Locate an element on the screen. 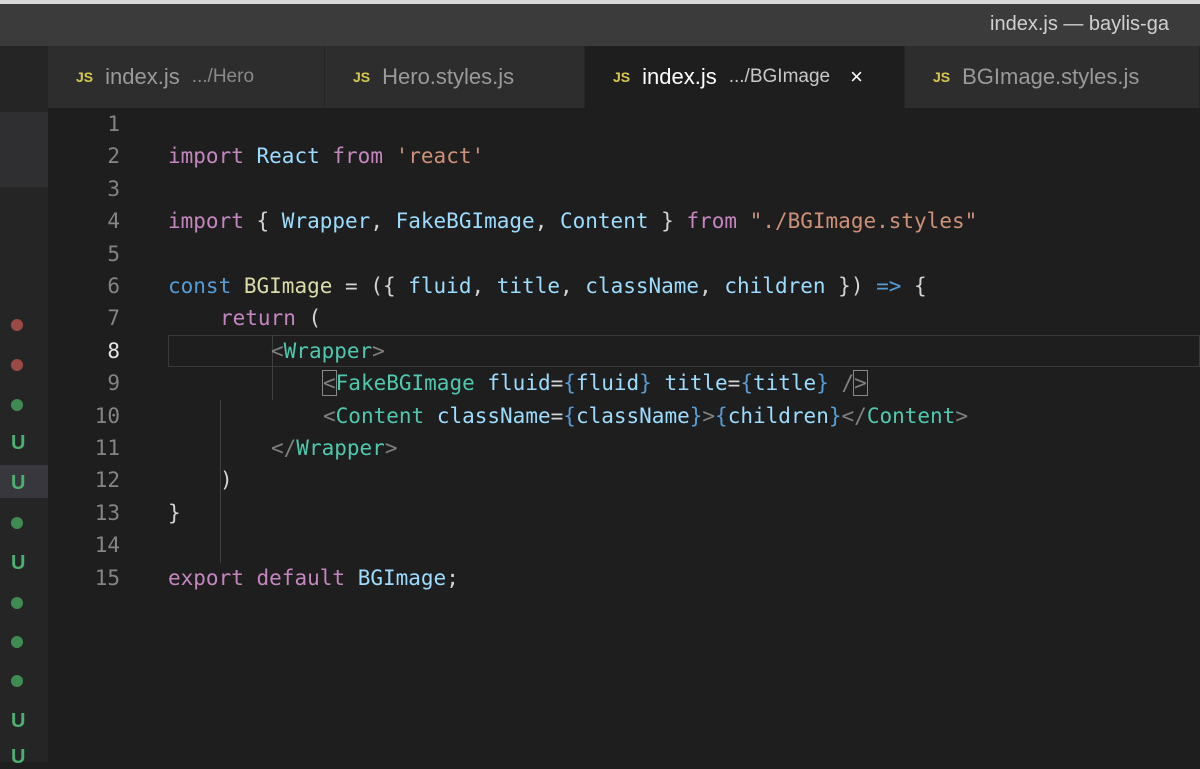 This screenshot has height=769, width=1200. tab-description: .../Hero is located at coordinates (223, 76).